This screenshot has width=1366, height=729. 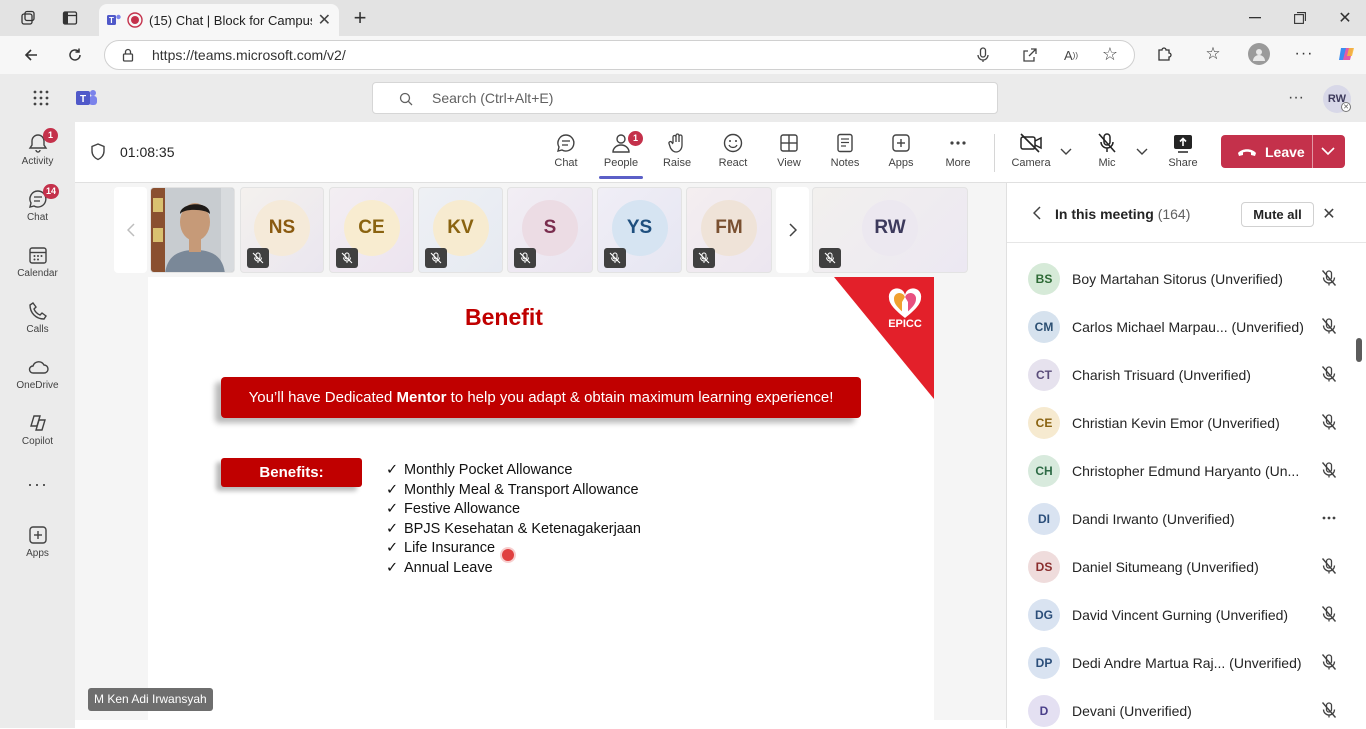 What do you see at coordinates (1255, 18) in the screenshot?
I see `minimize-icon` at bounding box center [1255, 18].